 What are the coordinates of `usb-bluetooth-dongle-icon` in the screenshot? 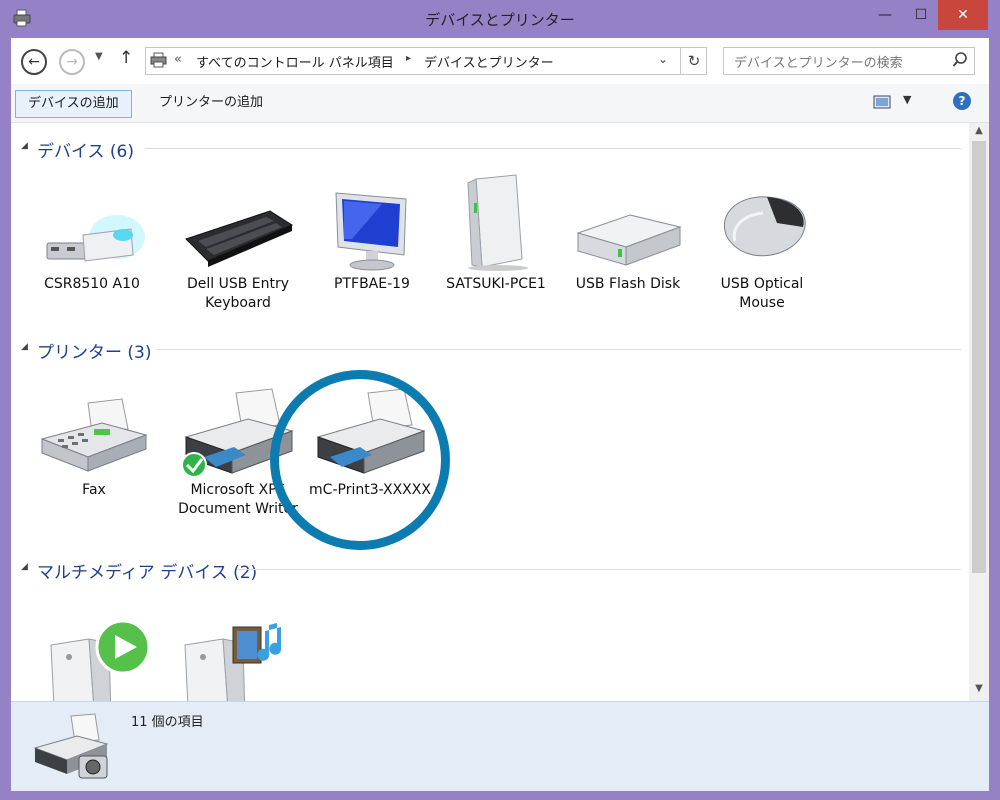 It's located at (95, 238).